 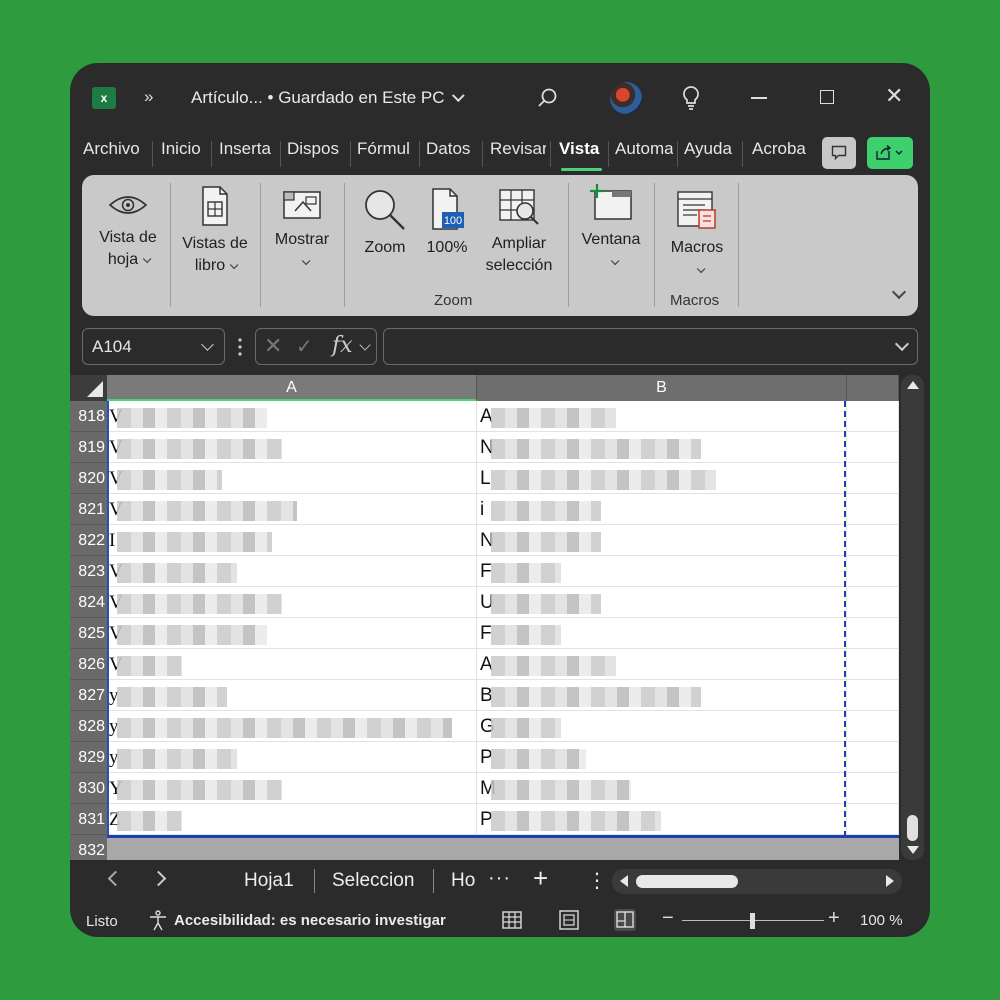 I want to click on zoom-level: 100 %, so click(x=881, y=920).